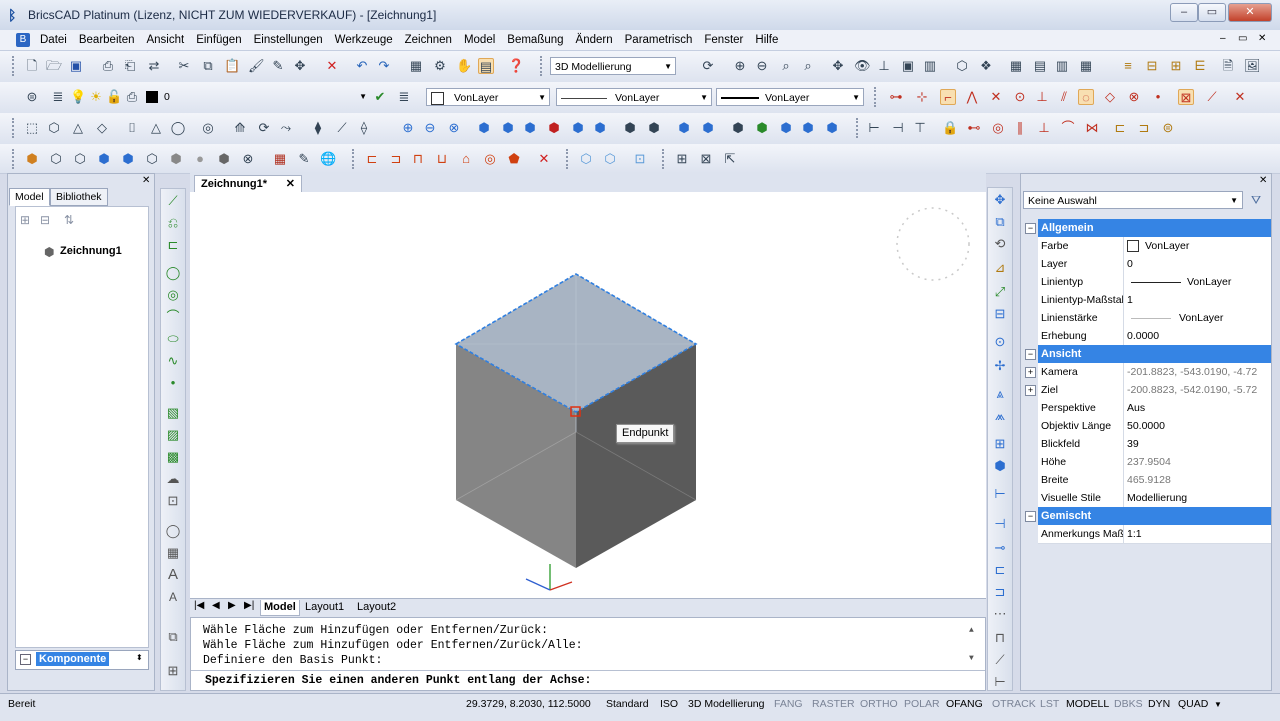 The image size is (1280, 721). Describe the element at coordinates (930, 66) in the screenshot. I see `views-icon: ▥` at that location.